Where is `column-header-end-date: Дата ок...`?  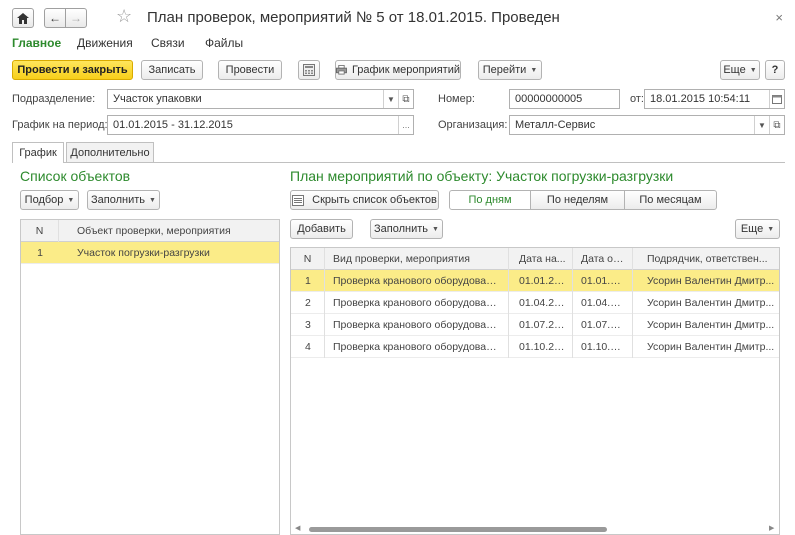 column-header-end-date: Дата ок... is located at coordinates (603, 259).